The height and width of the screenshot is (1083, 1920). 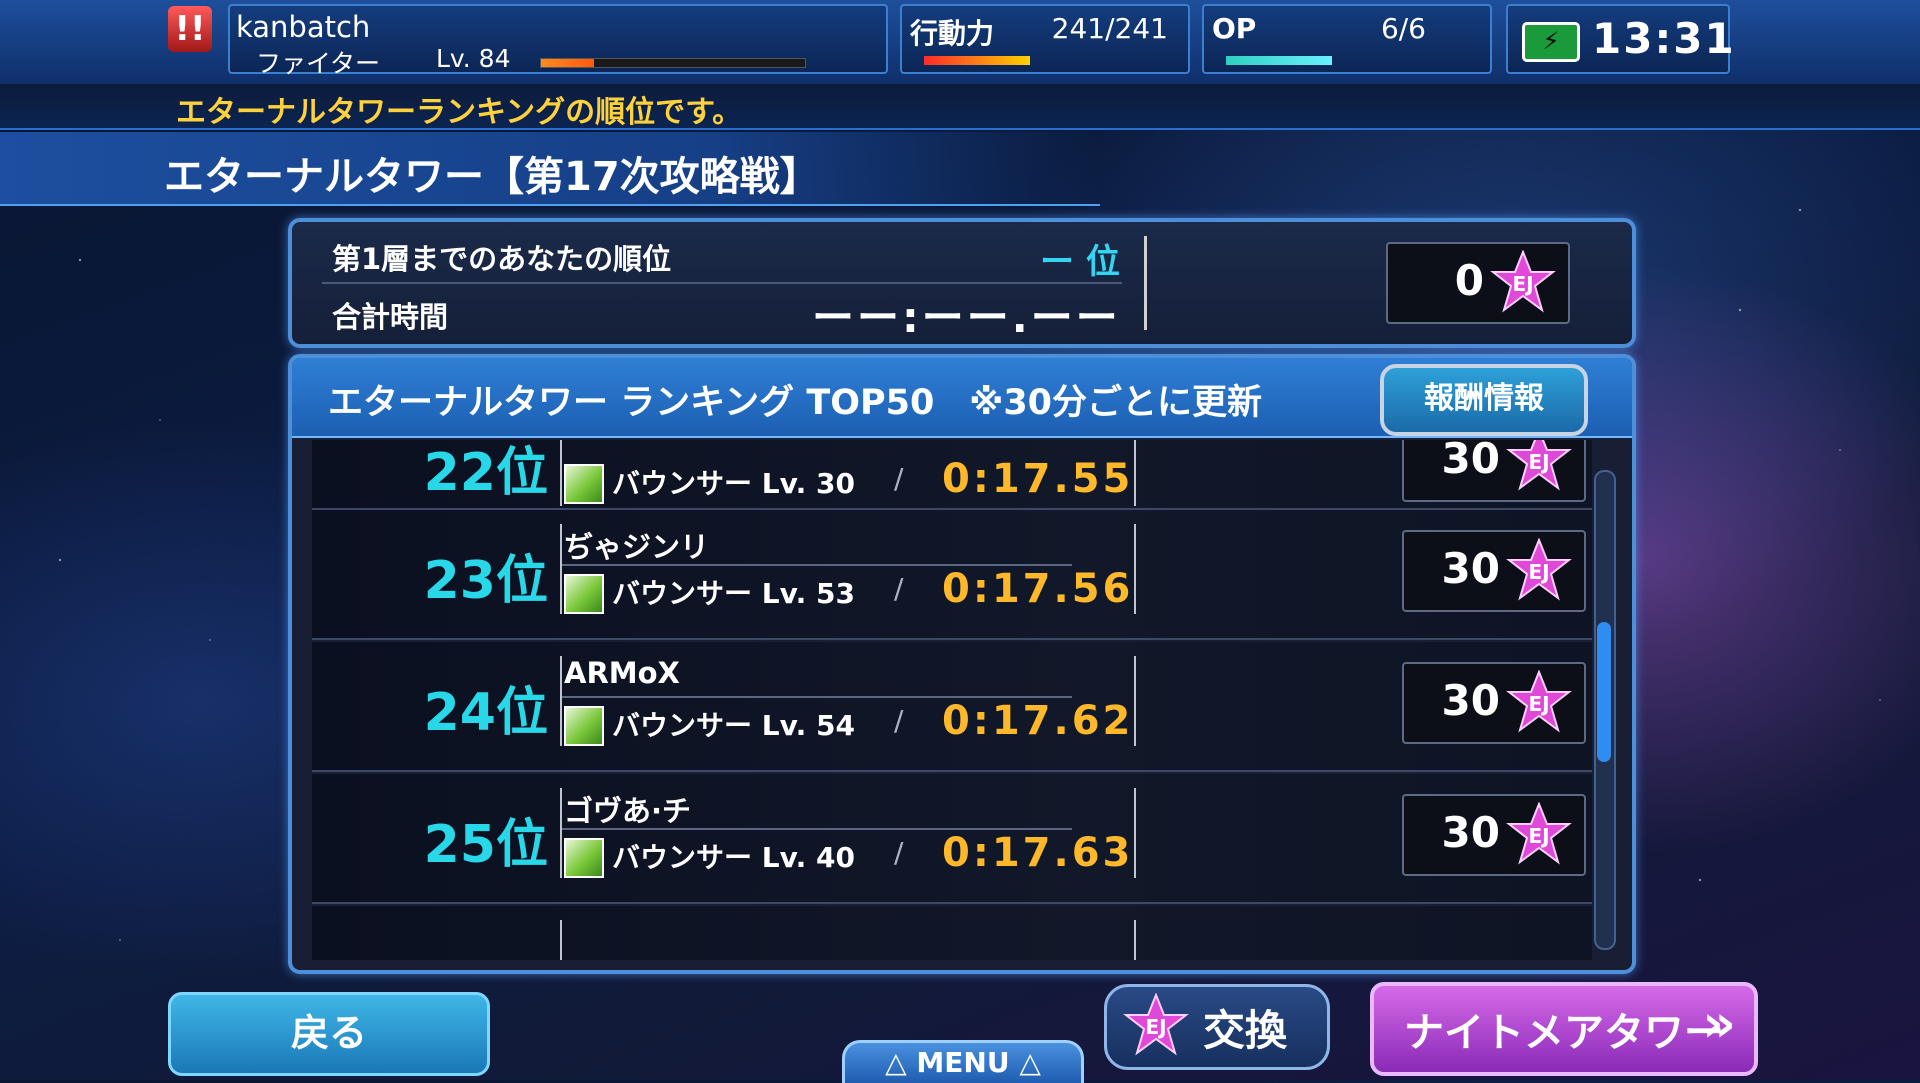 What do you see at coordinates (1551, 42) in the screenshot?
I see `battery-icon: ⚡` at bounding box center [1551, 42].